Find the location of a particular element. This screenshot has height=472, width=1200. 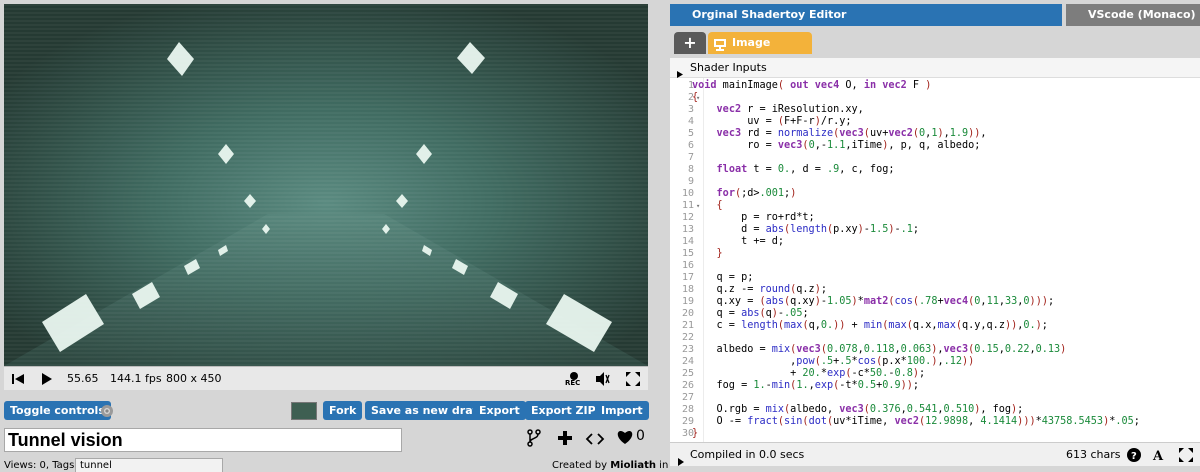

import-button: Import is located at coordinates (622, 410).